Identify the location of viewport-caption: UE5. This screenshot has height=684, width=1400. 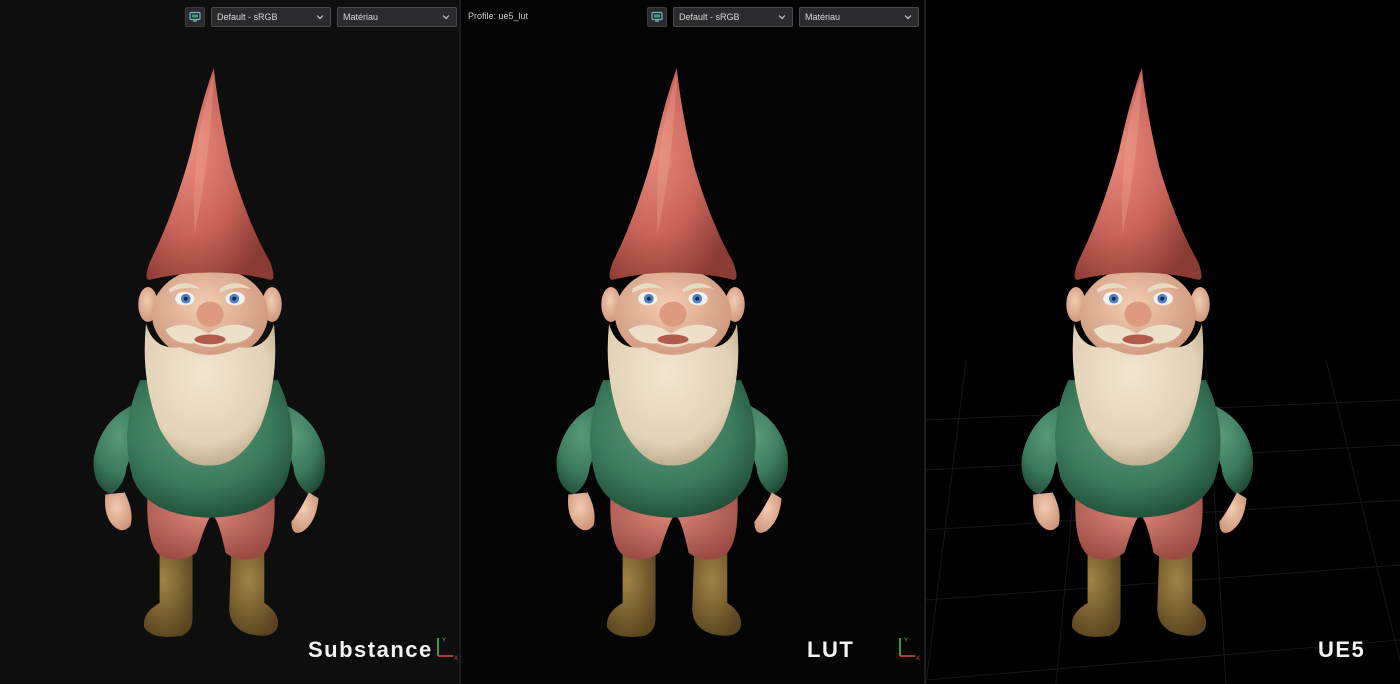
(1342, 649).